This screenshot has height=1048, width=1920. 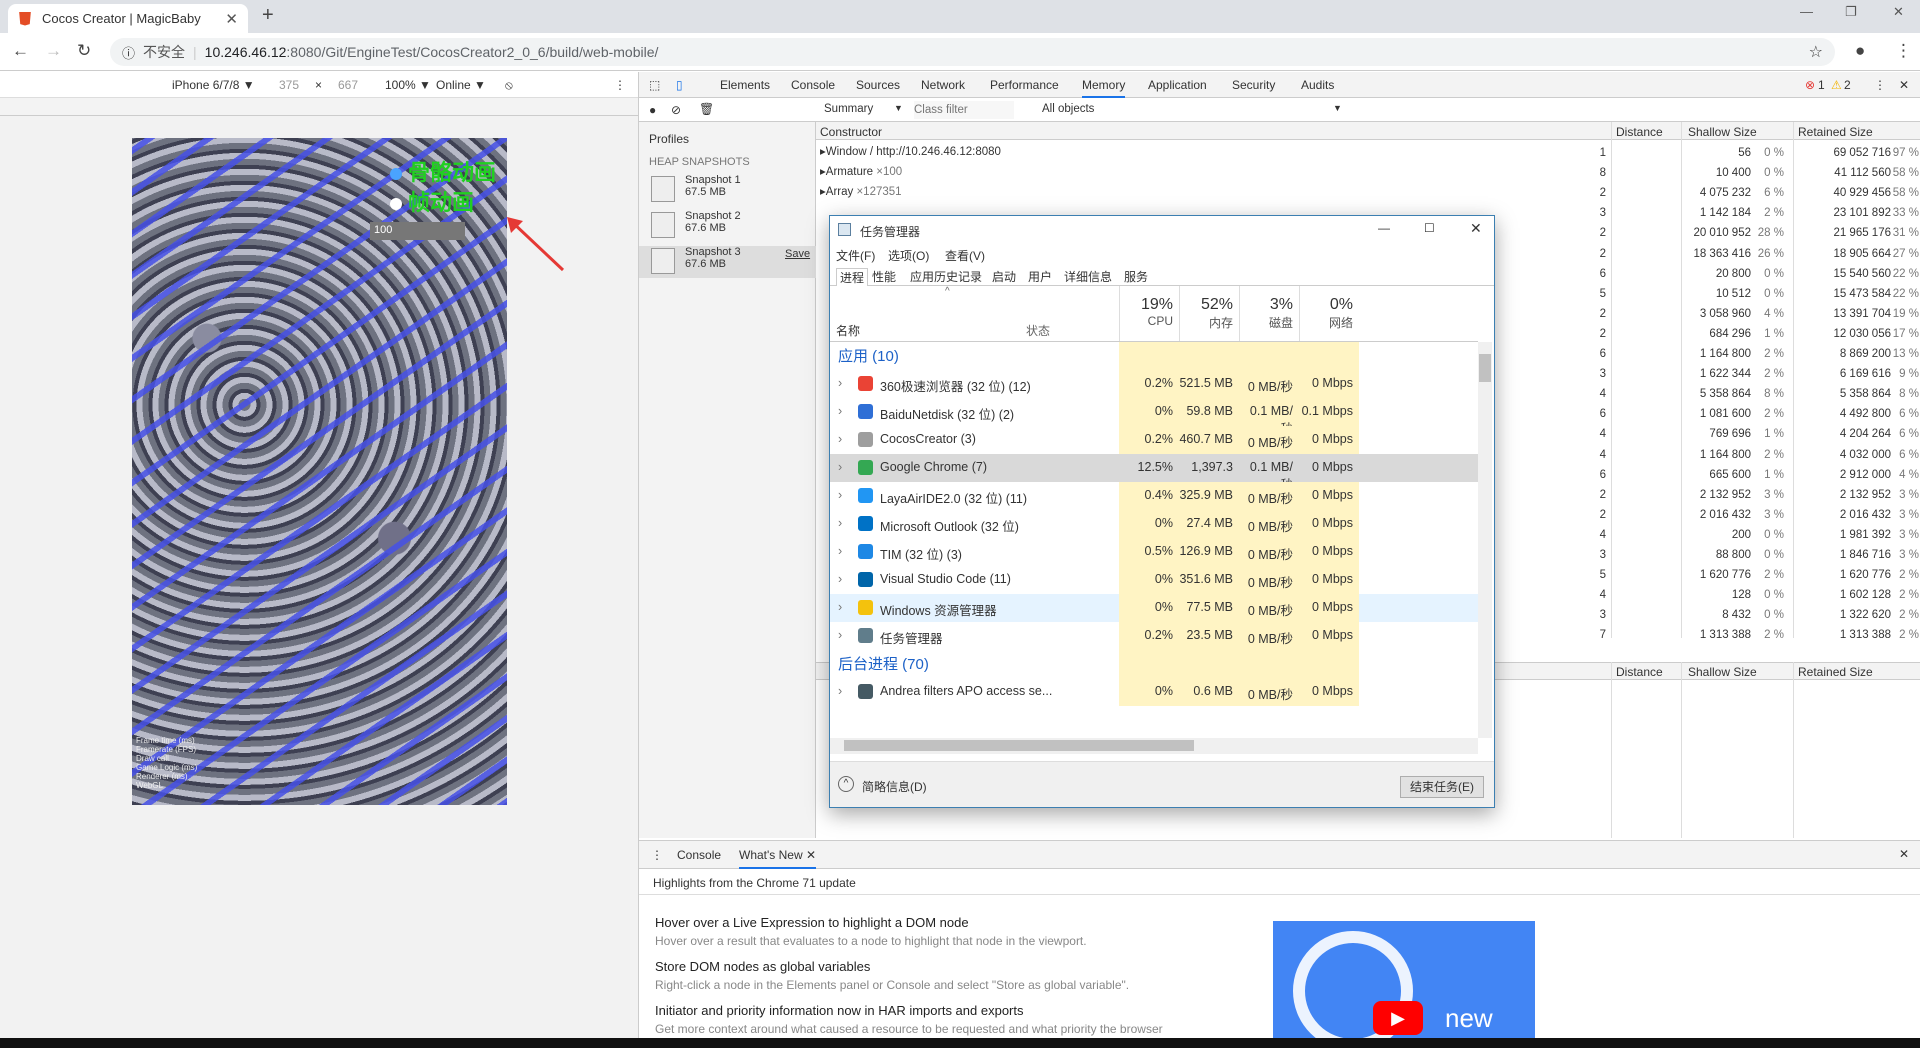 I want to click on tab-application: Application, so click(x=1177, y=85).